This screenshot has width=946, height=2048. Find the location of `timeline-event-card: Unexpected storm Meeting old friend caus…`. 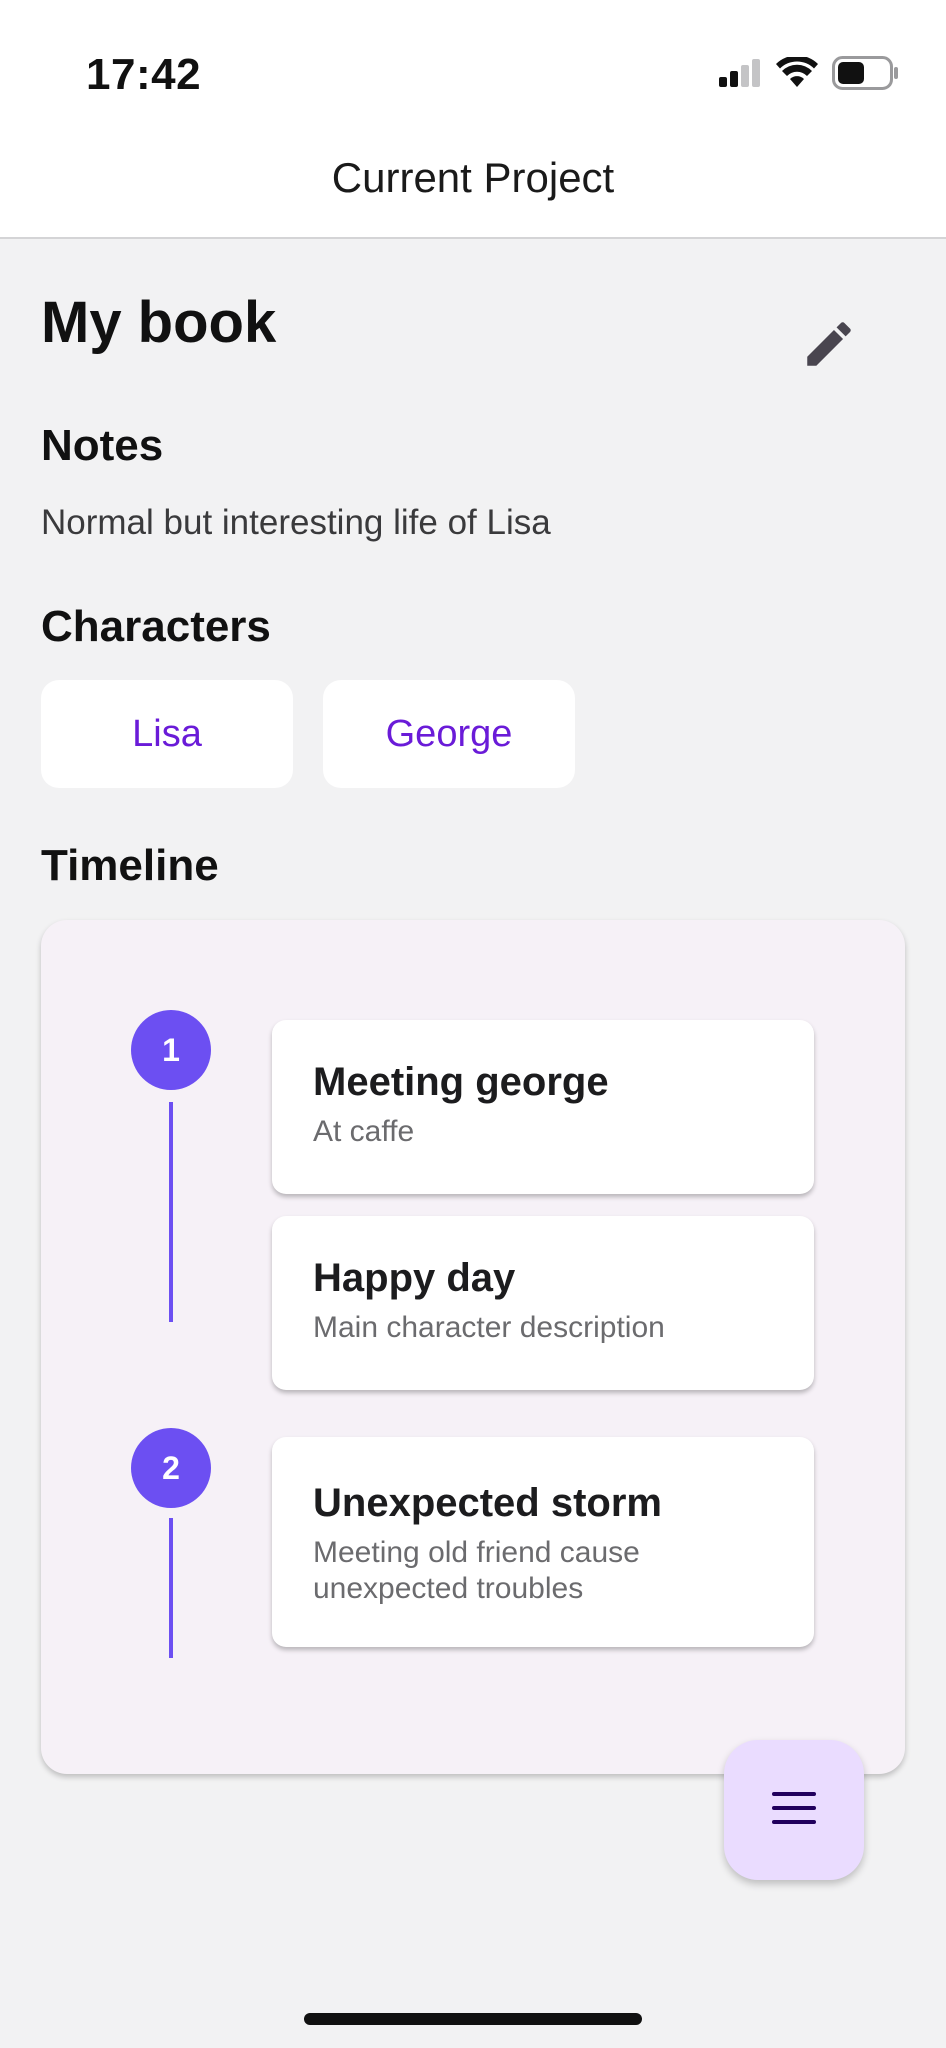

timeline-event-card: Unexpected storm Meeting old friend caus… is located at coordinates (543, 1542).